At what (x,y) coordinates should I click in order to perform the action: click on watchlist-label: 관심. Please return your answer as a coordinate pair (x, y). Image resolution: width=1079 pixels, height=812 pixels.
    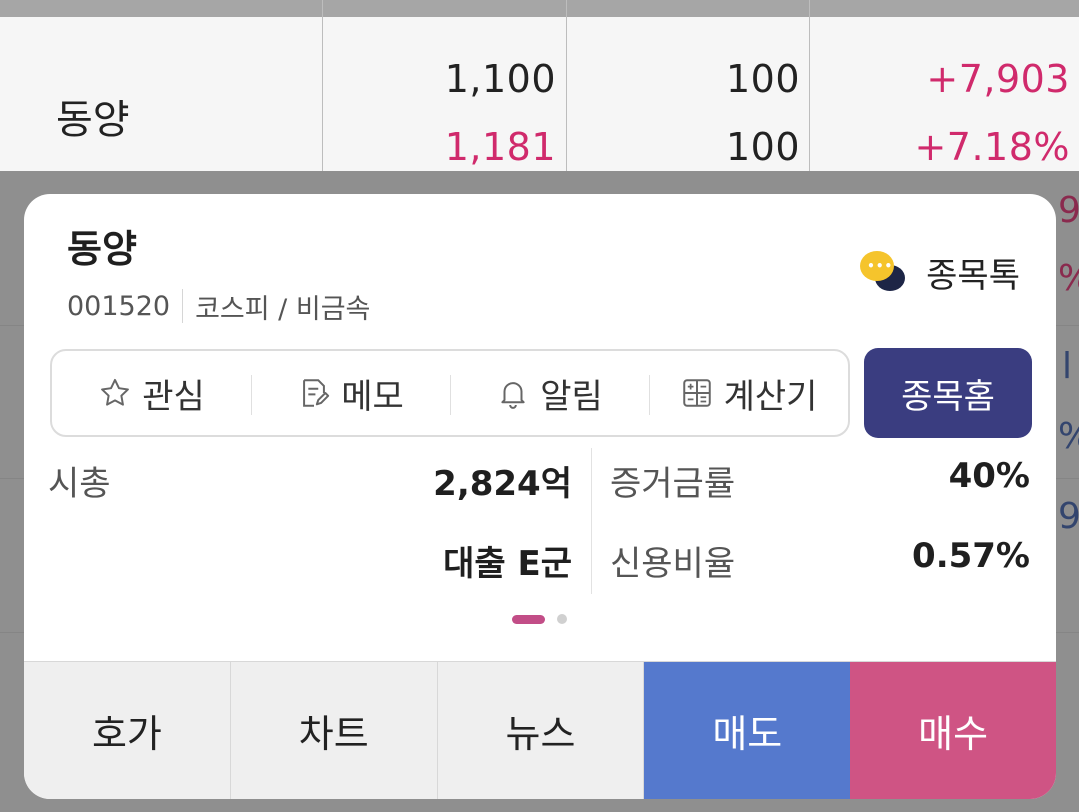
    Looking at the image, I should click on (173, 396).